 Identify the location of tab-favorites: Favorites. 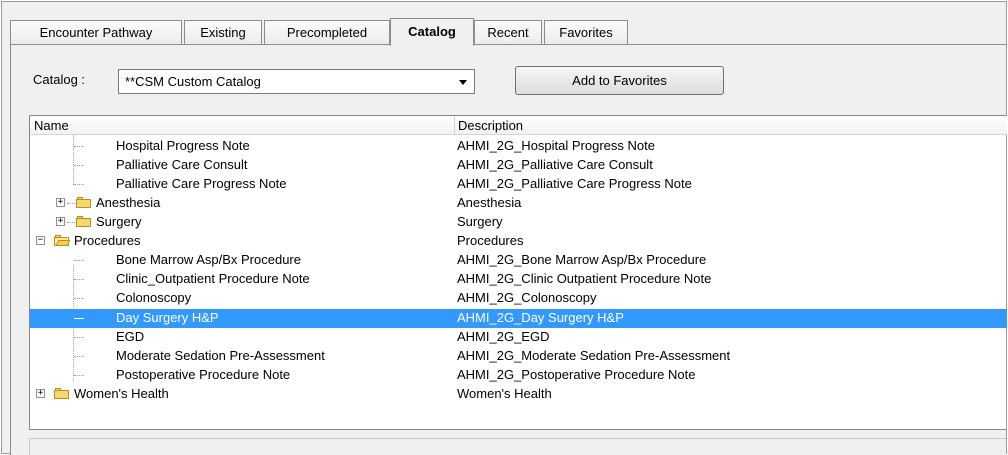
(586, 32).